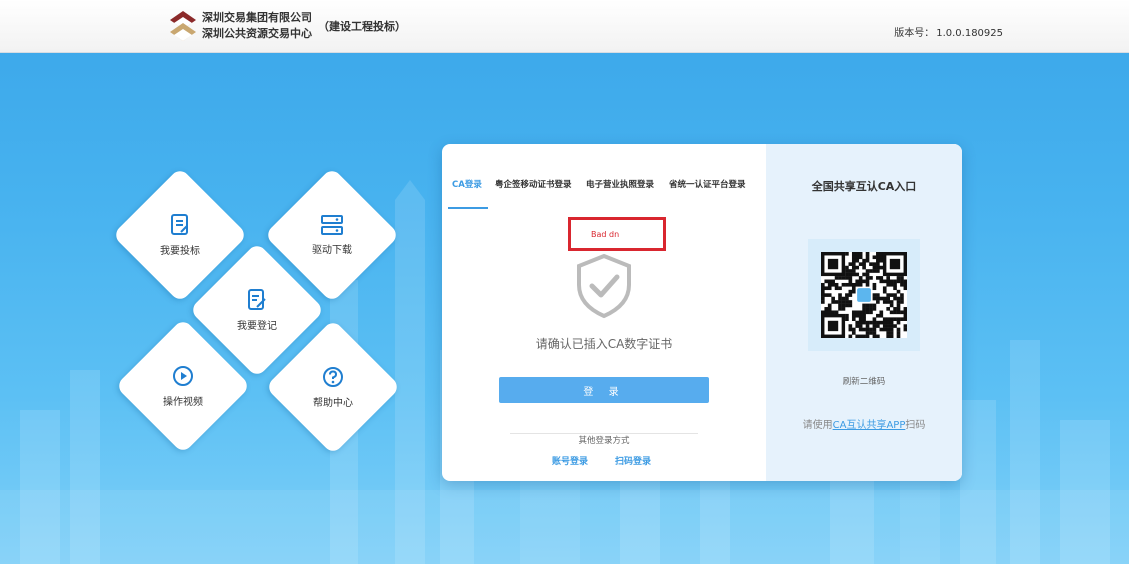  I want to click on qr-code-frame, so click(864, 295).